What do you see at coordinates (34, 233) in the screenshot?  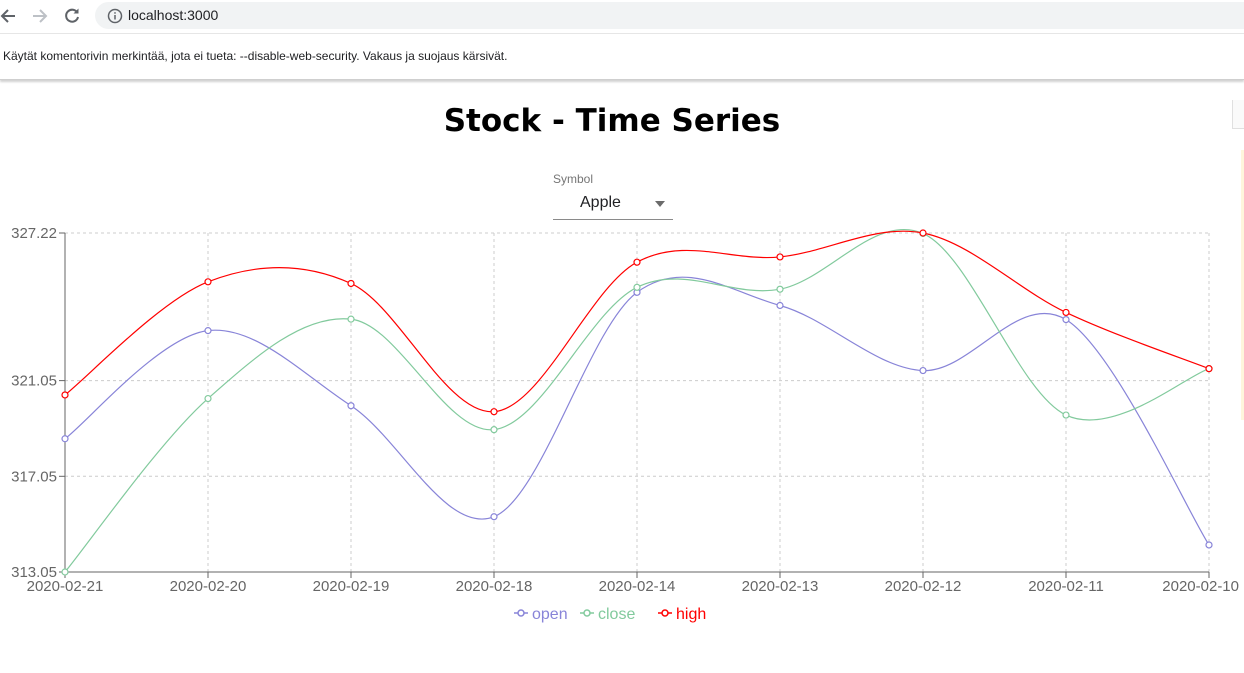 I see `y-tick-label: 327.22` at bounding box center [34, 233].